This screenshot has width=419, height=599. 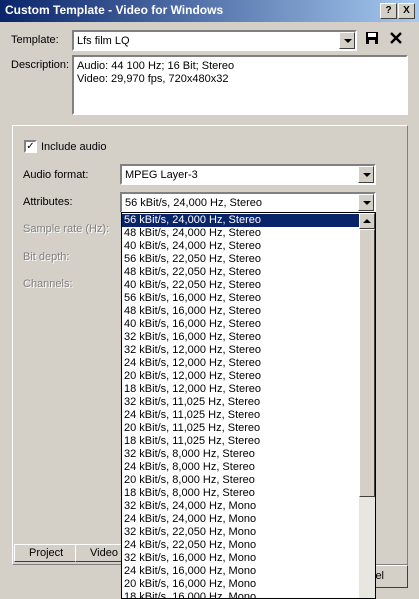 What do you see at coordinates (193, 203) in the screenshot?
I see `attributes-value: 56 kBit/s, 24,000 Hz, Stereo` at bounding box center [193, 203].